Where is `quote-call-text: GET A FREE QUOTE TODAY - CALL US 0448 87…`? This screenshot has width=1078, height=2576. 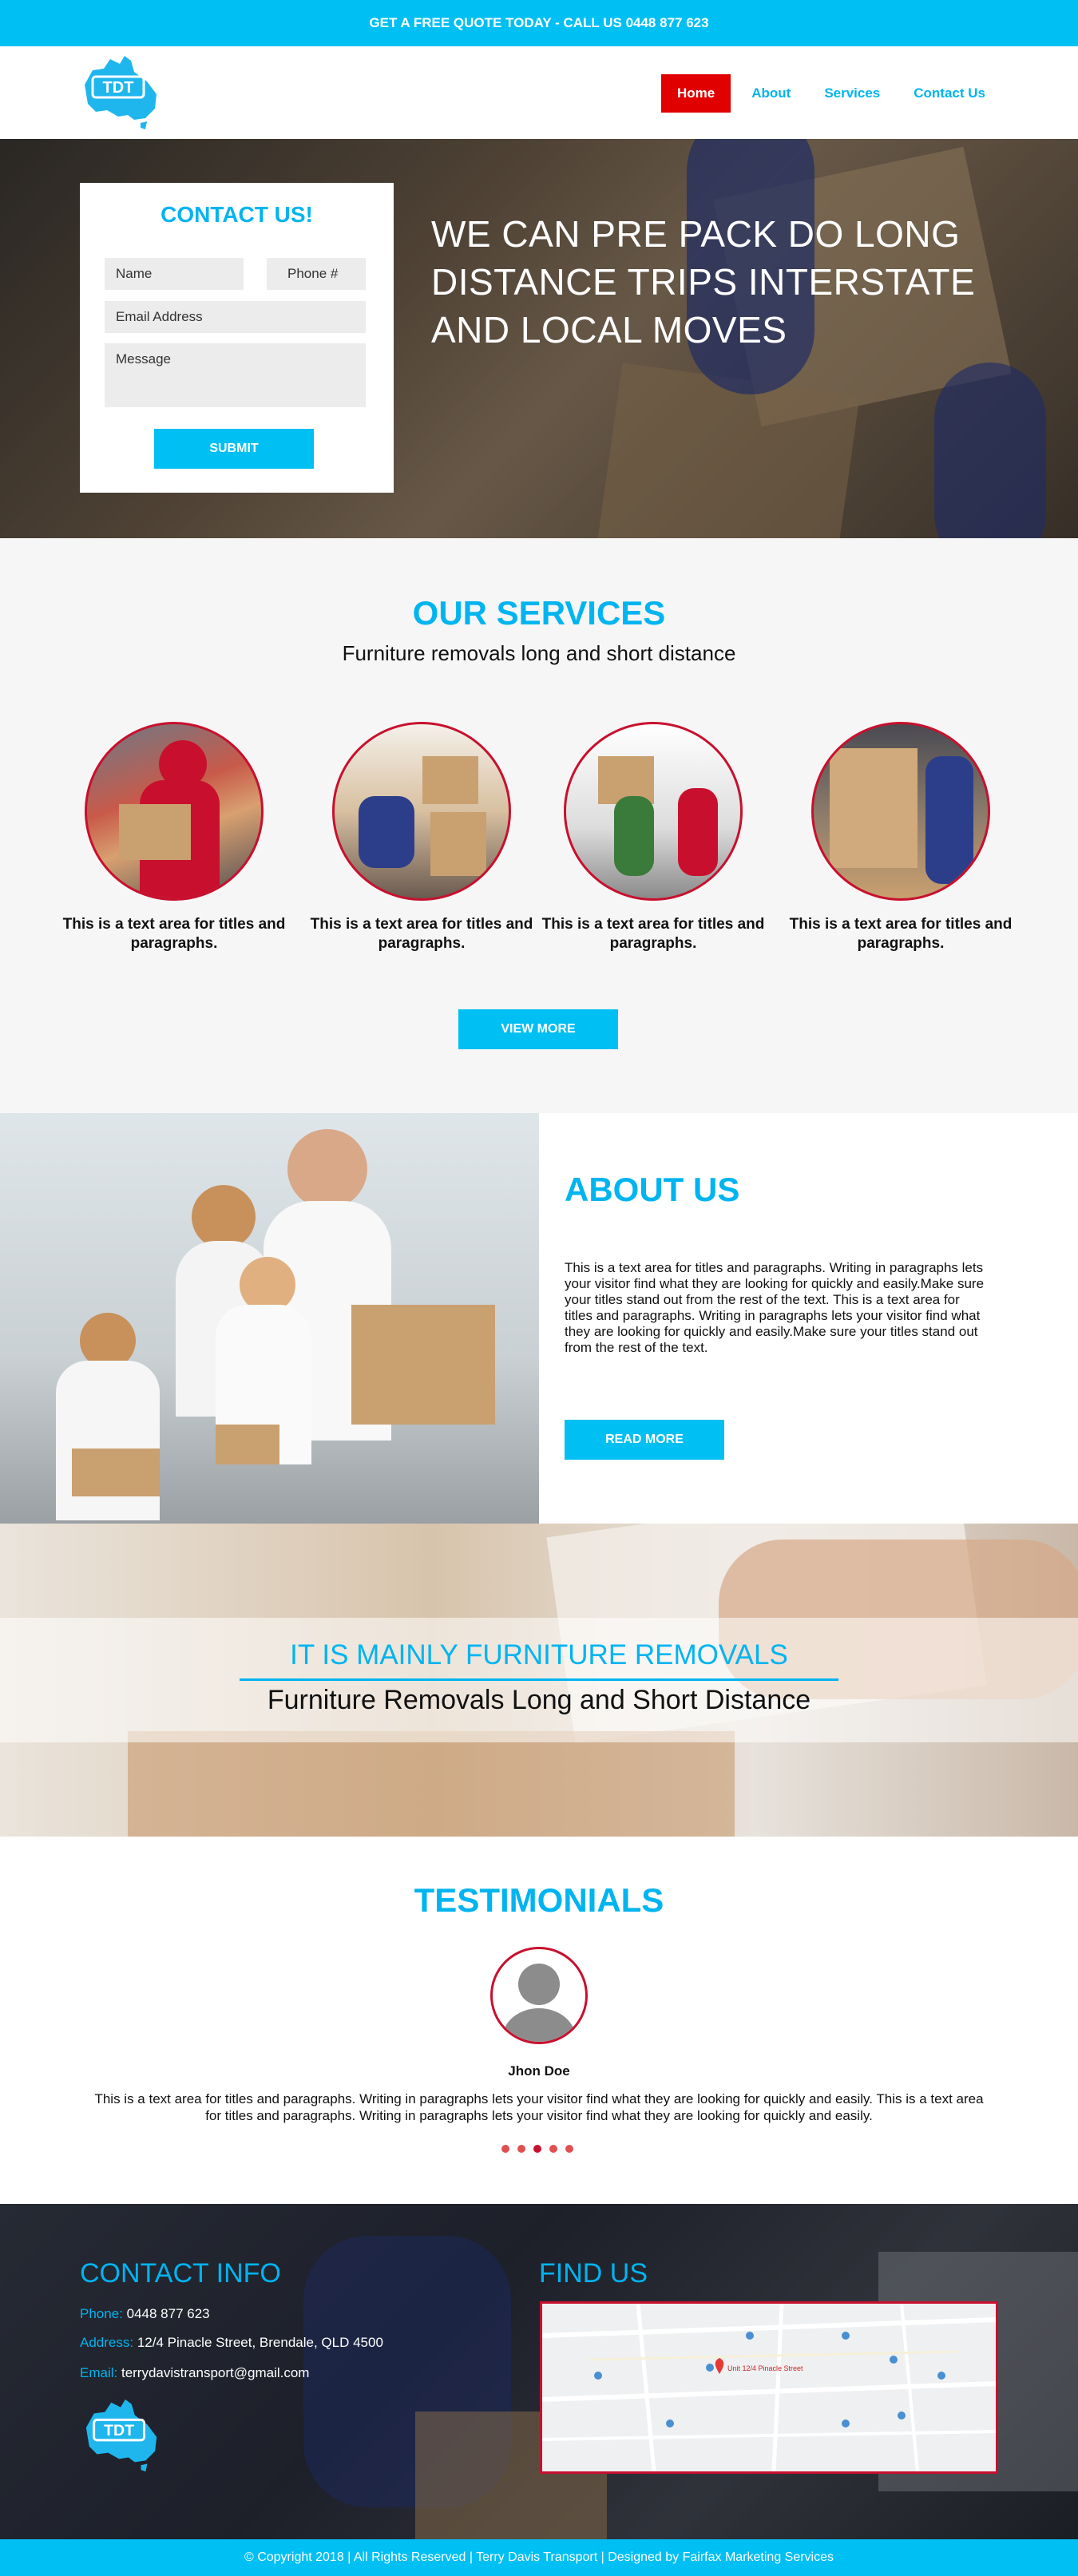 quote-call-text: GET A FREE QUOTE TODAY - CALL US 0448 87… is located at coordinates (539, 22).